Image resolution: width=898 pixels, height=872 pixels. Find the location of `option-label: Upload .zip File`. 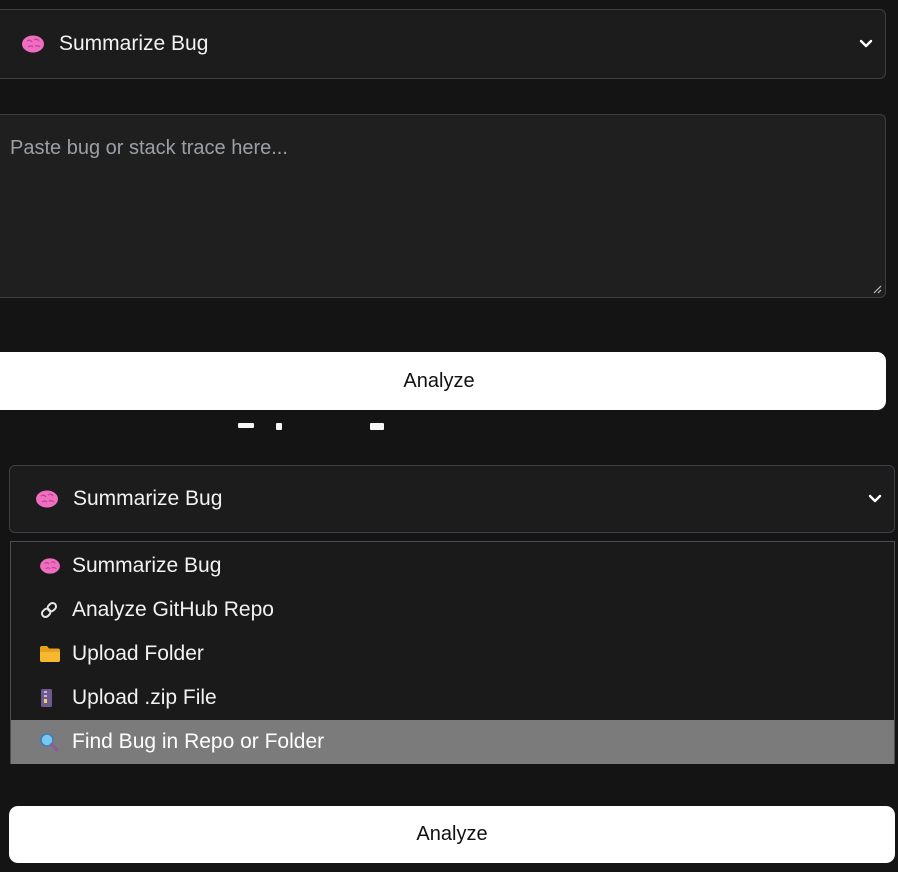

option-label: Upload .zip File is located at coordinates (144, 697).